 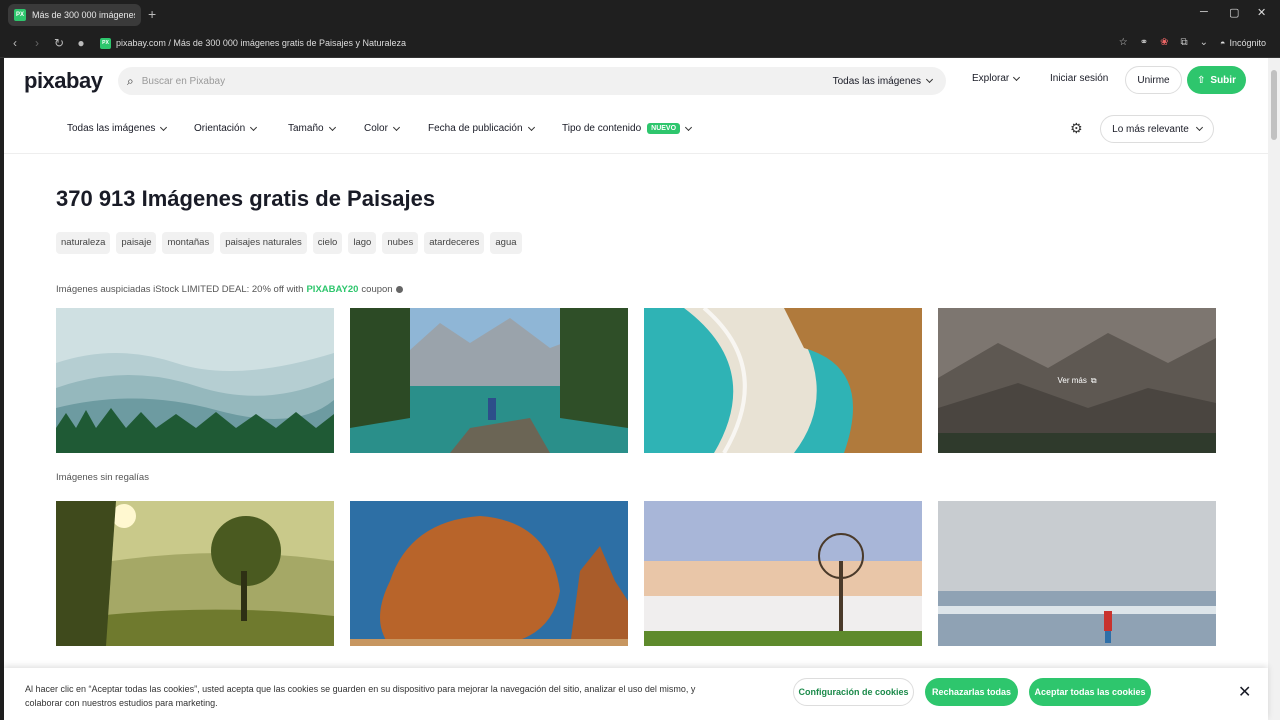 I want to click on filter-size: Tamaño, so click(x=312, y=128).